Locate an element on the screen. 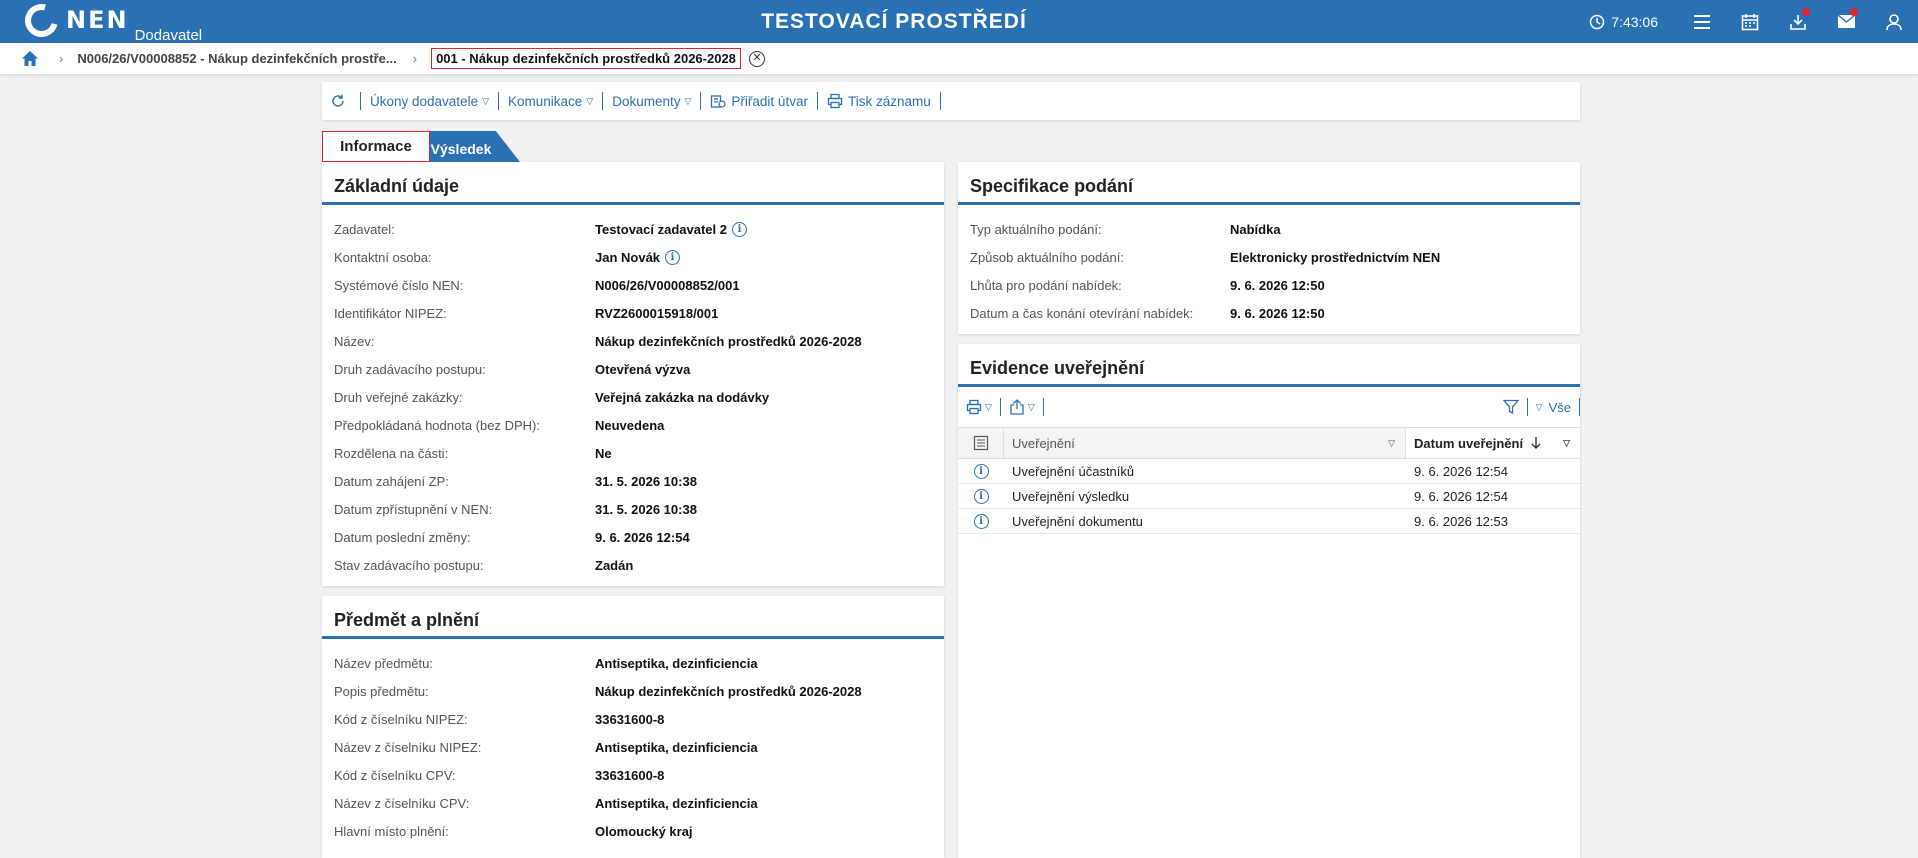  tab-informace: Informace is located at coordinates (376, 146).